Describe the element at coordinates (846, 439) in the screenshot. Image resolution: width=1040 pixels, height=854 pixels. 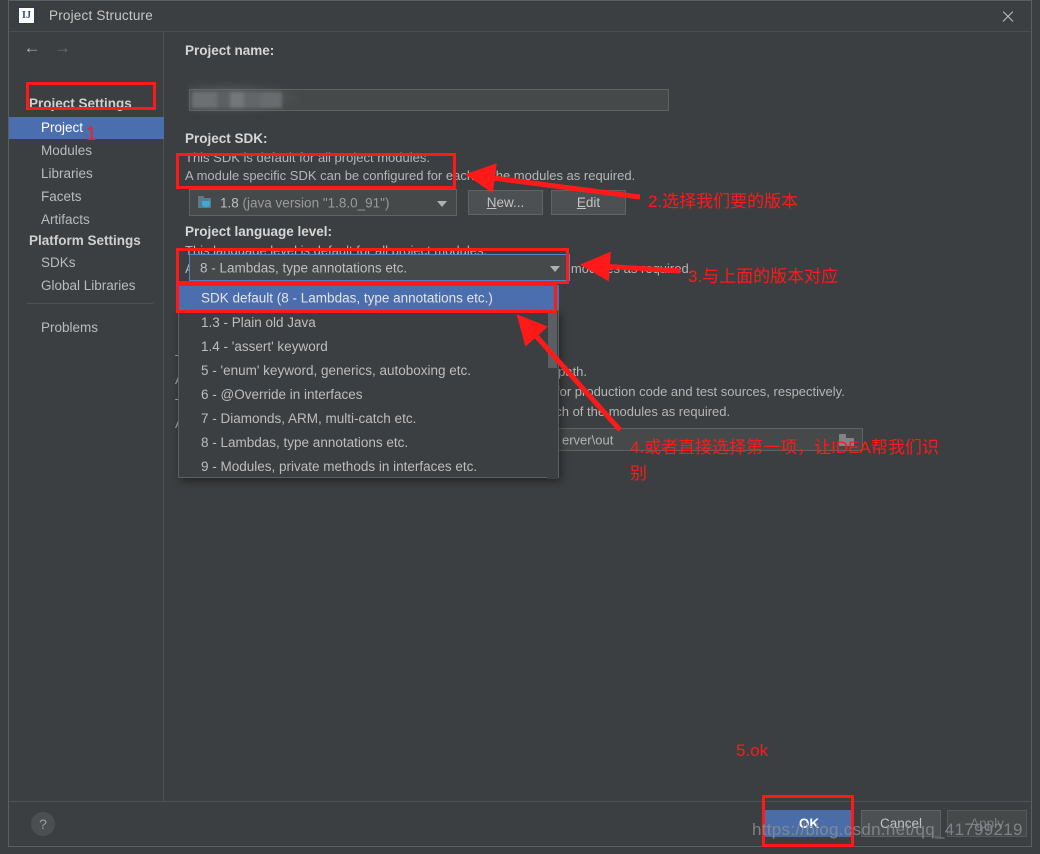
I see `folder-browse-icon` at that location.